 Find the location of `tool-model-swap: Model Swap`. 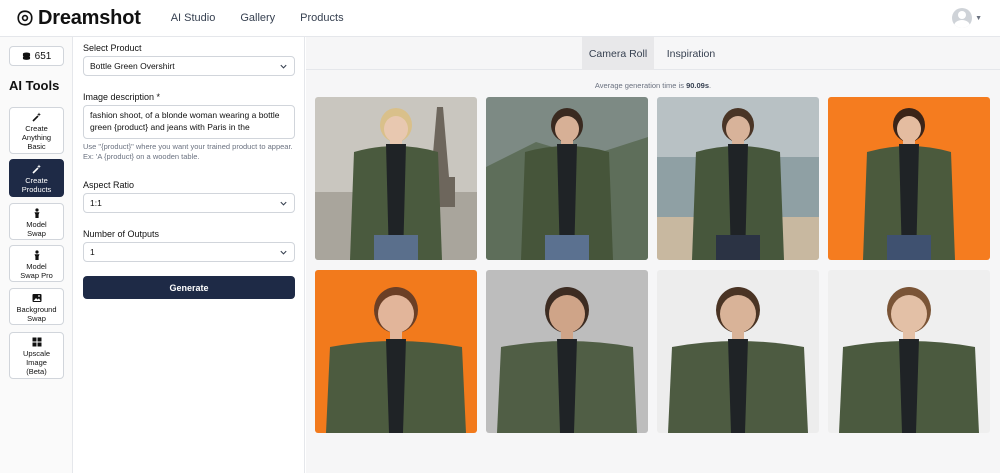

tool-model-swap: Model Swap is located at coordinates (36, 221).